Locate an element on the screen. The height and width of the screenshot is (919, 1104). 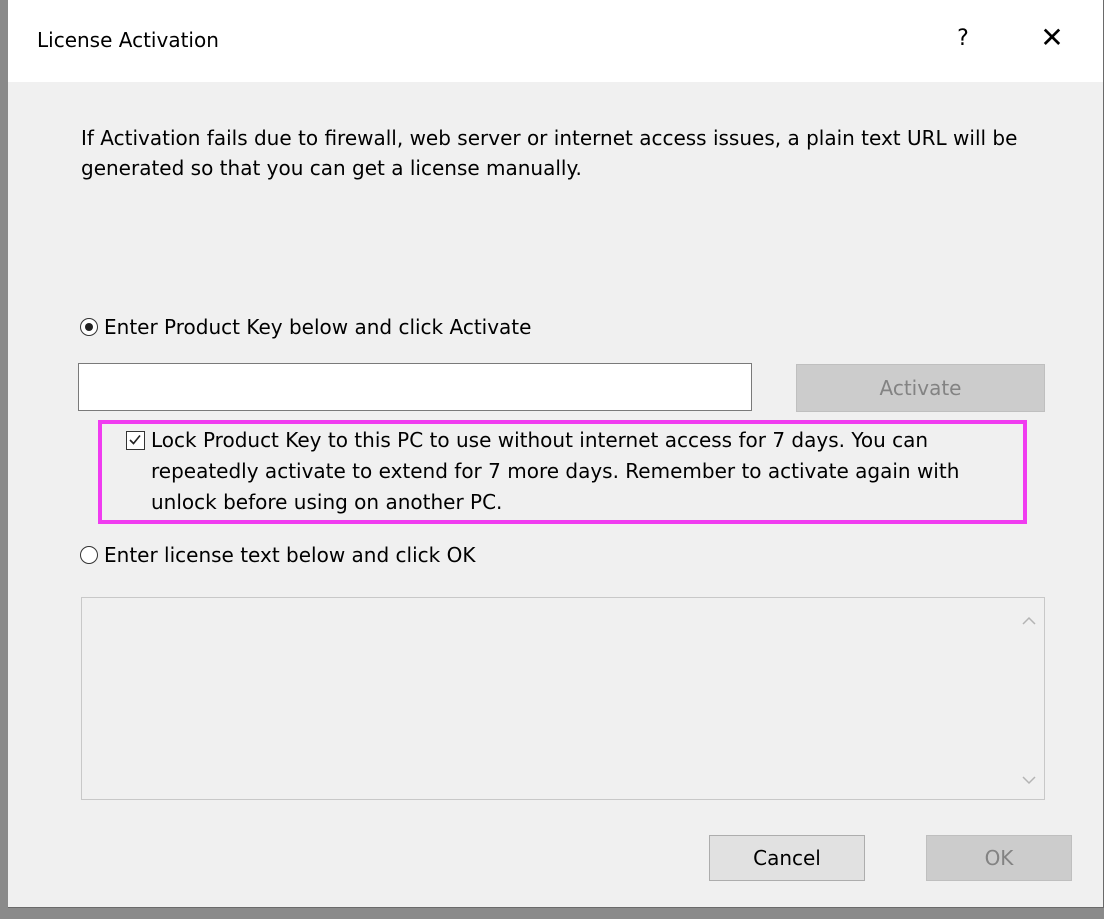
product-key-input is located at coordinates (415, 387).